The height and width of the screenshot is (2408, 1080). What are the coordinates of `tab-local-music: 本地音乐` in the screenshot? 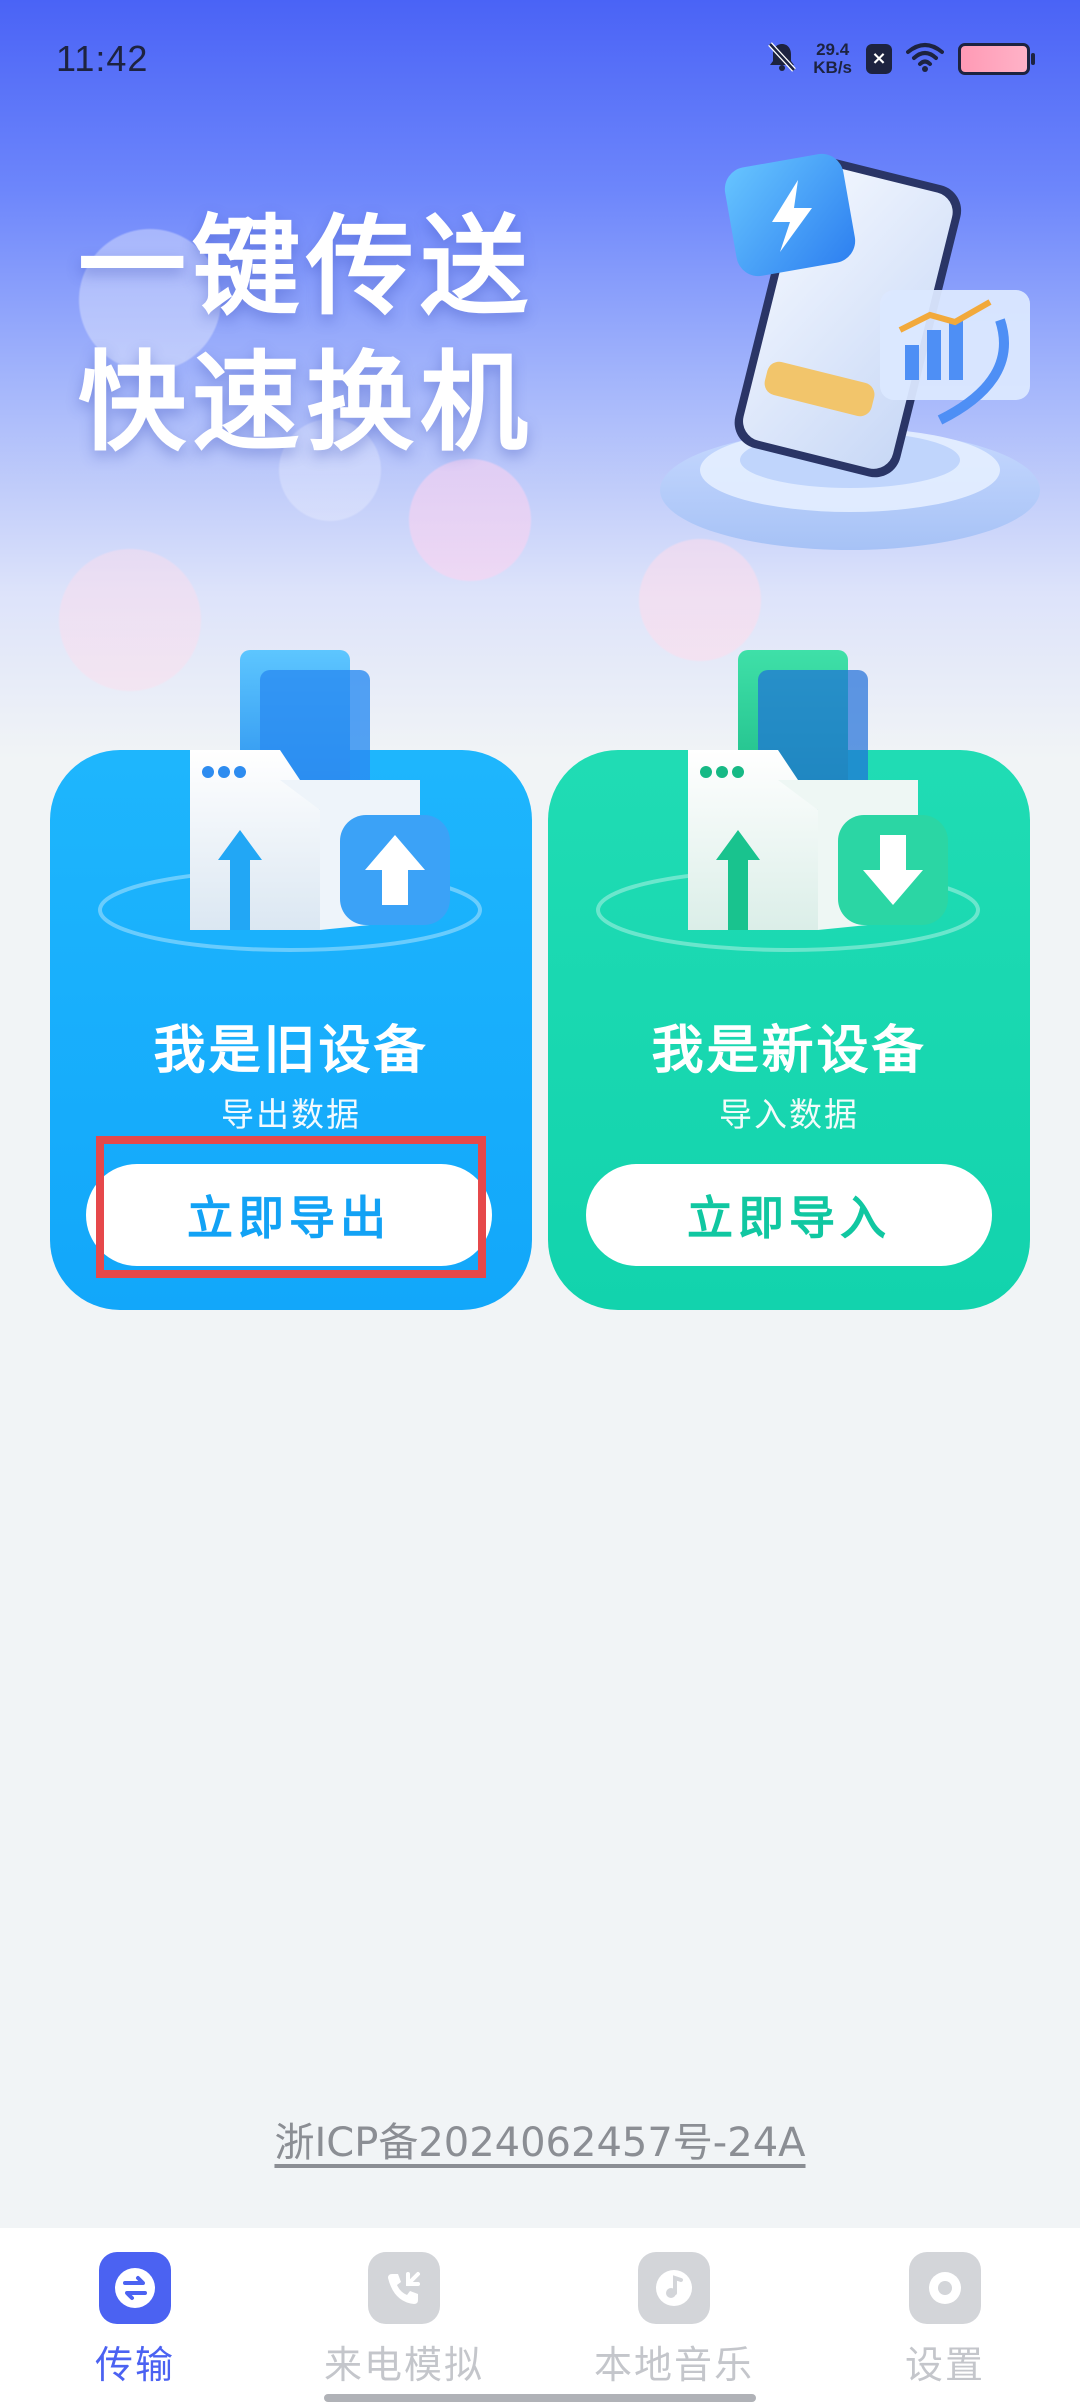 It's located at (674, 2320).